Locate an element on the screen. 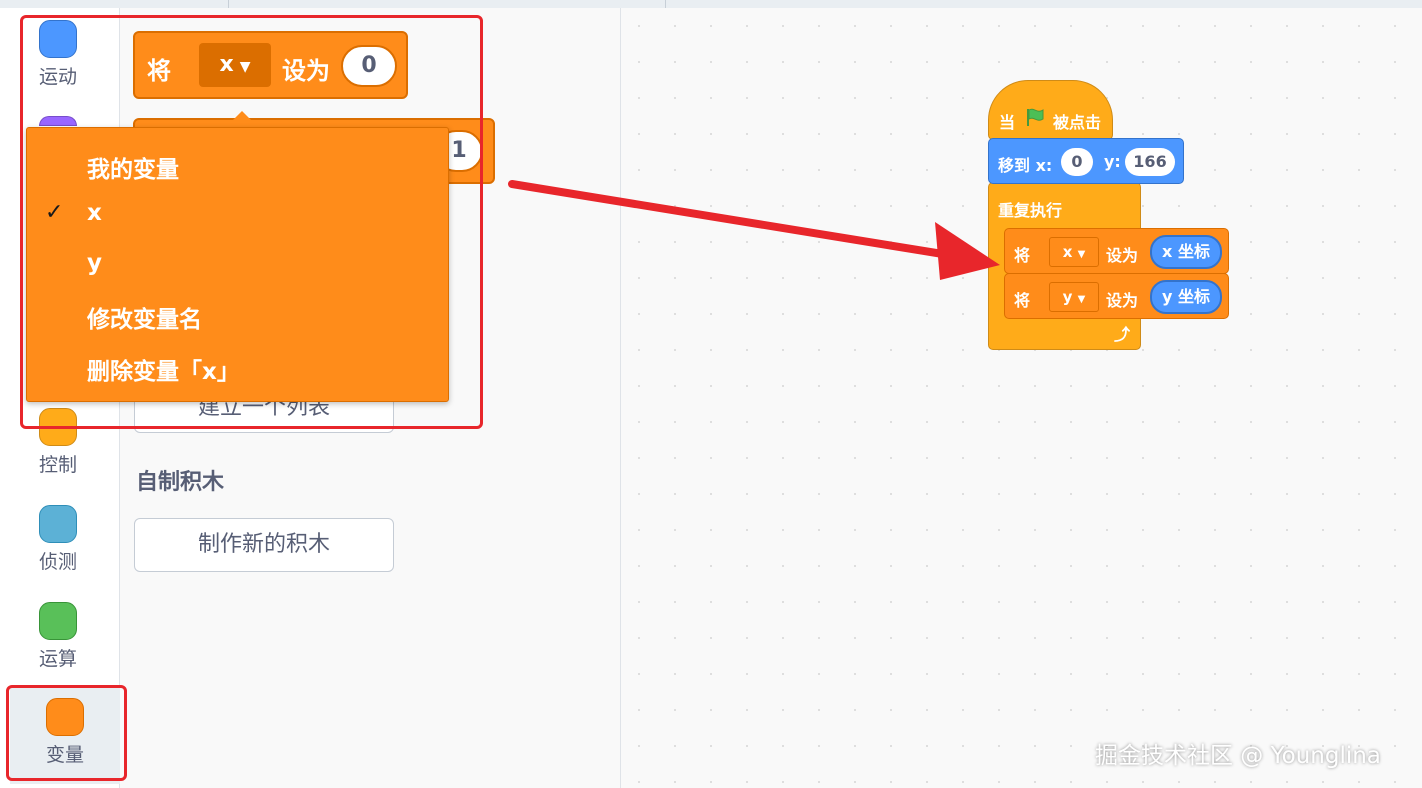 This screenshot has width=1422, height=788. annotation-arrow is located at coordinates (754, 230).